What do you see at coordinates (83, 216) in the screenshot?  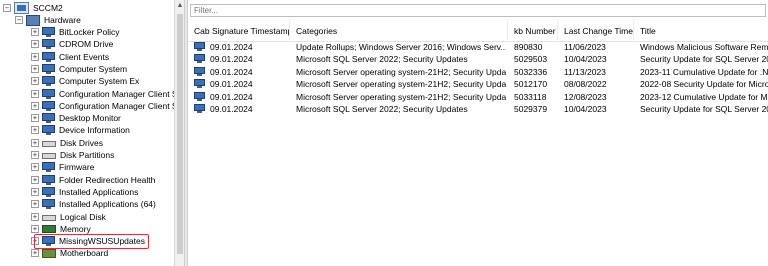 I see `tree-item-label: Logical Disk` at bounding box center [83, 216].